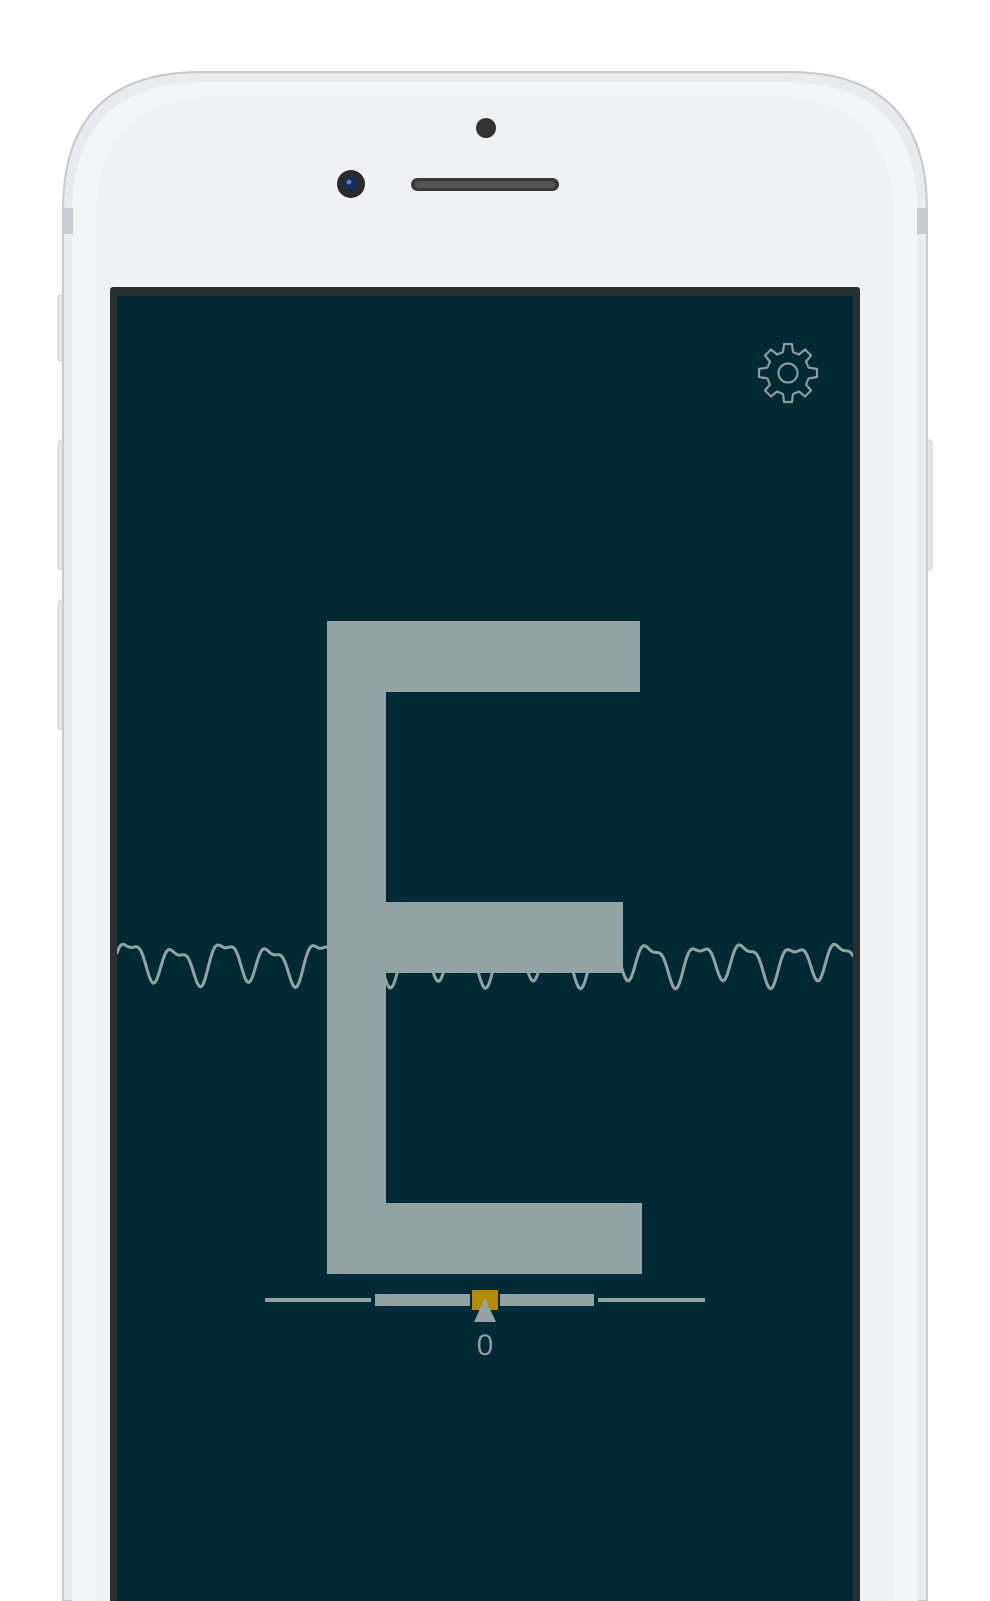 Image resolution: width=990 pixels, height=1601 pixels. What do you see at coordinates (318, 1300) in the screenshot?
I see `meter-scale-left-outer` at bounding box center [318, 1300].